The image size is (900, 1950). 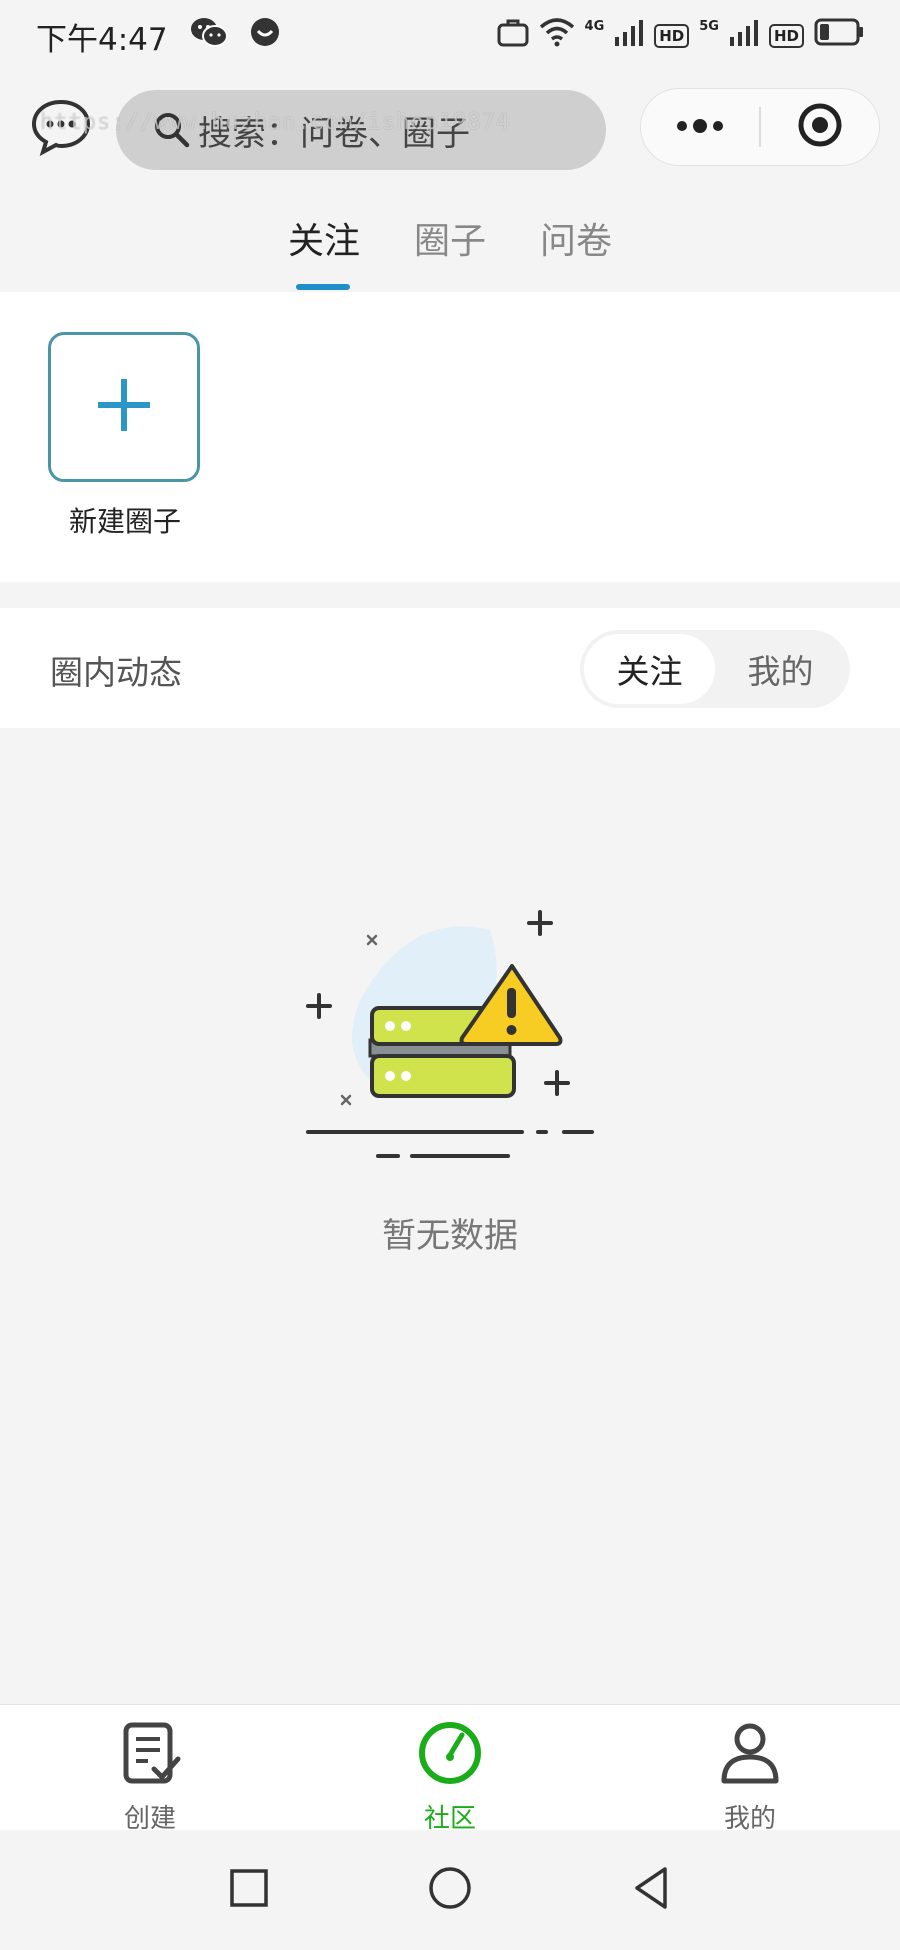 What do you see at coordinates (839, 36) in the screenshot?
I see `battery-icon` at bounding box center [839, 36].